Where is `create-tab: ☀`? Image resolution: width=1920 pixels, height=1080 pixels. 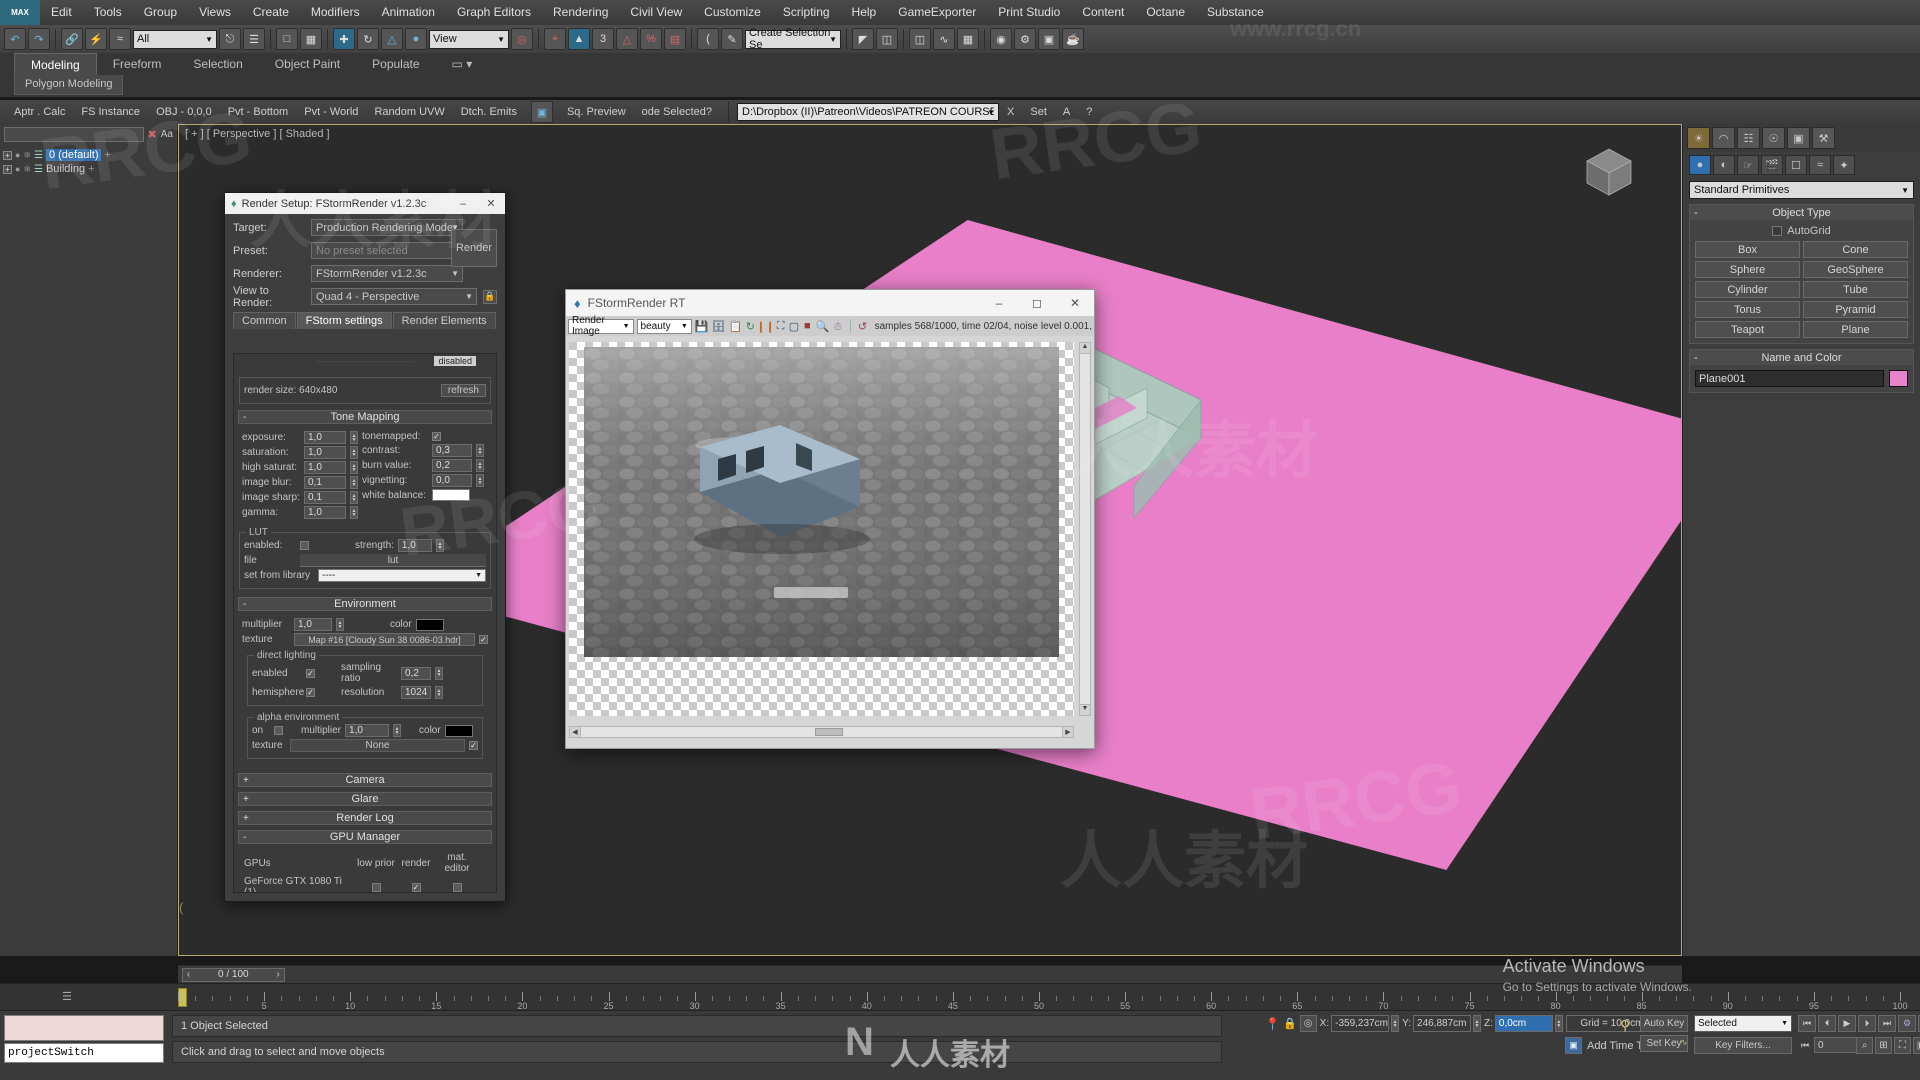
create-tab: ☀ is located at coordinates (1698, 138).